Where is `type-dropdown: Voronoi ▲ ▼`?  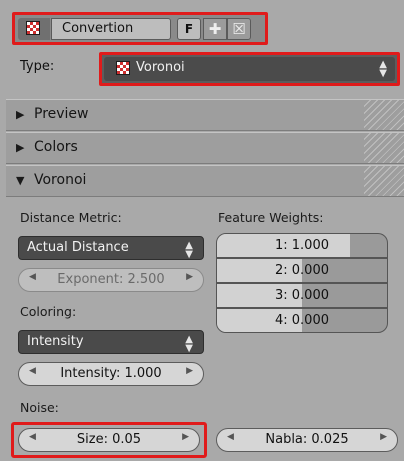 type-dropdown: Voronoi ▲ ▼ is located at coordinates (249, 69).